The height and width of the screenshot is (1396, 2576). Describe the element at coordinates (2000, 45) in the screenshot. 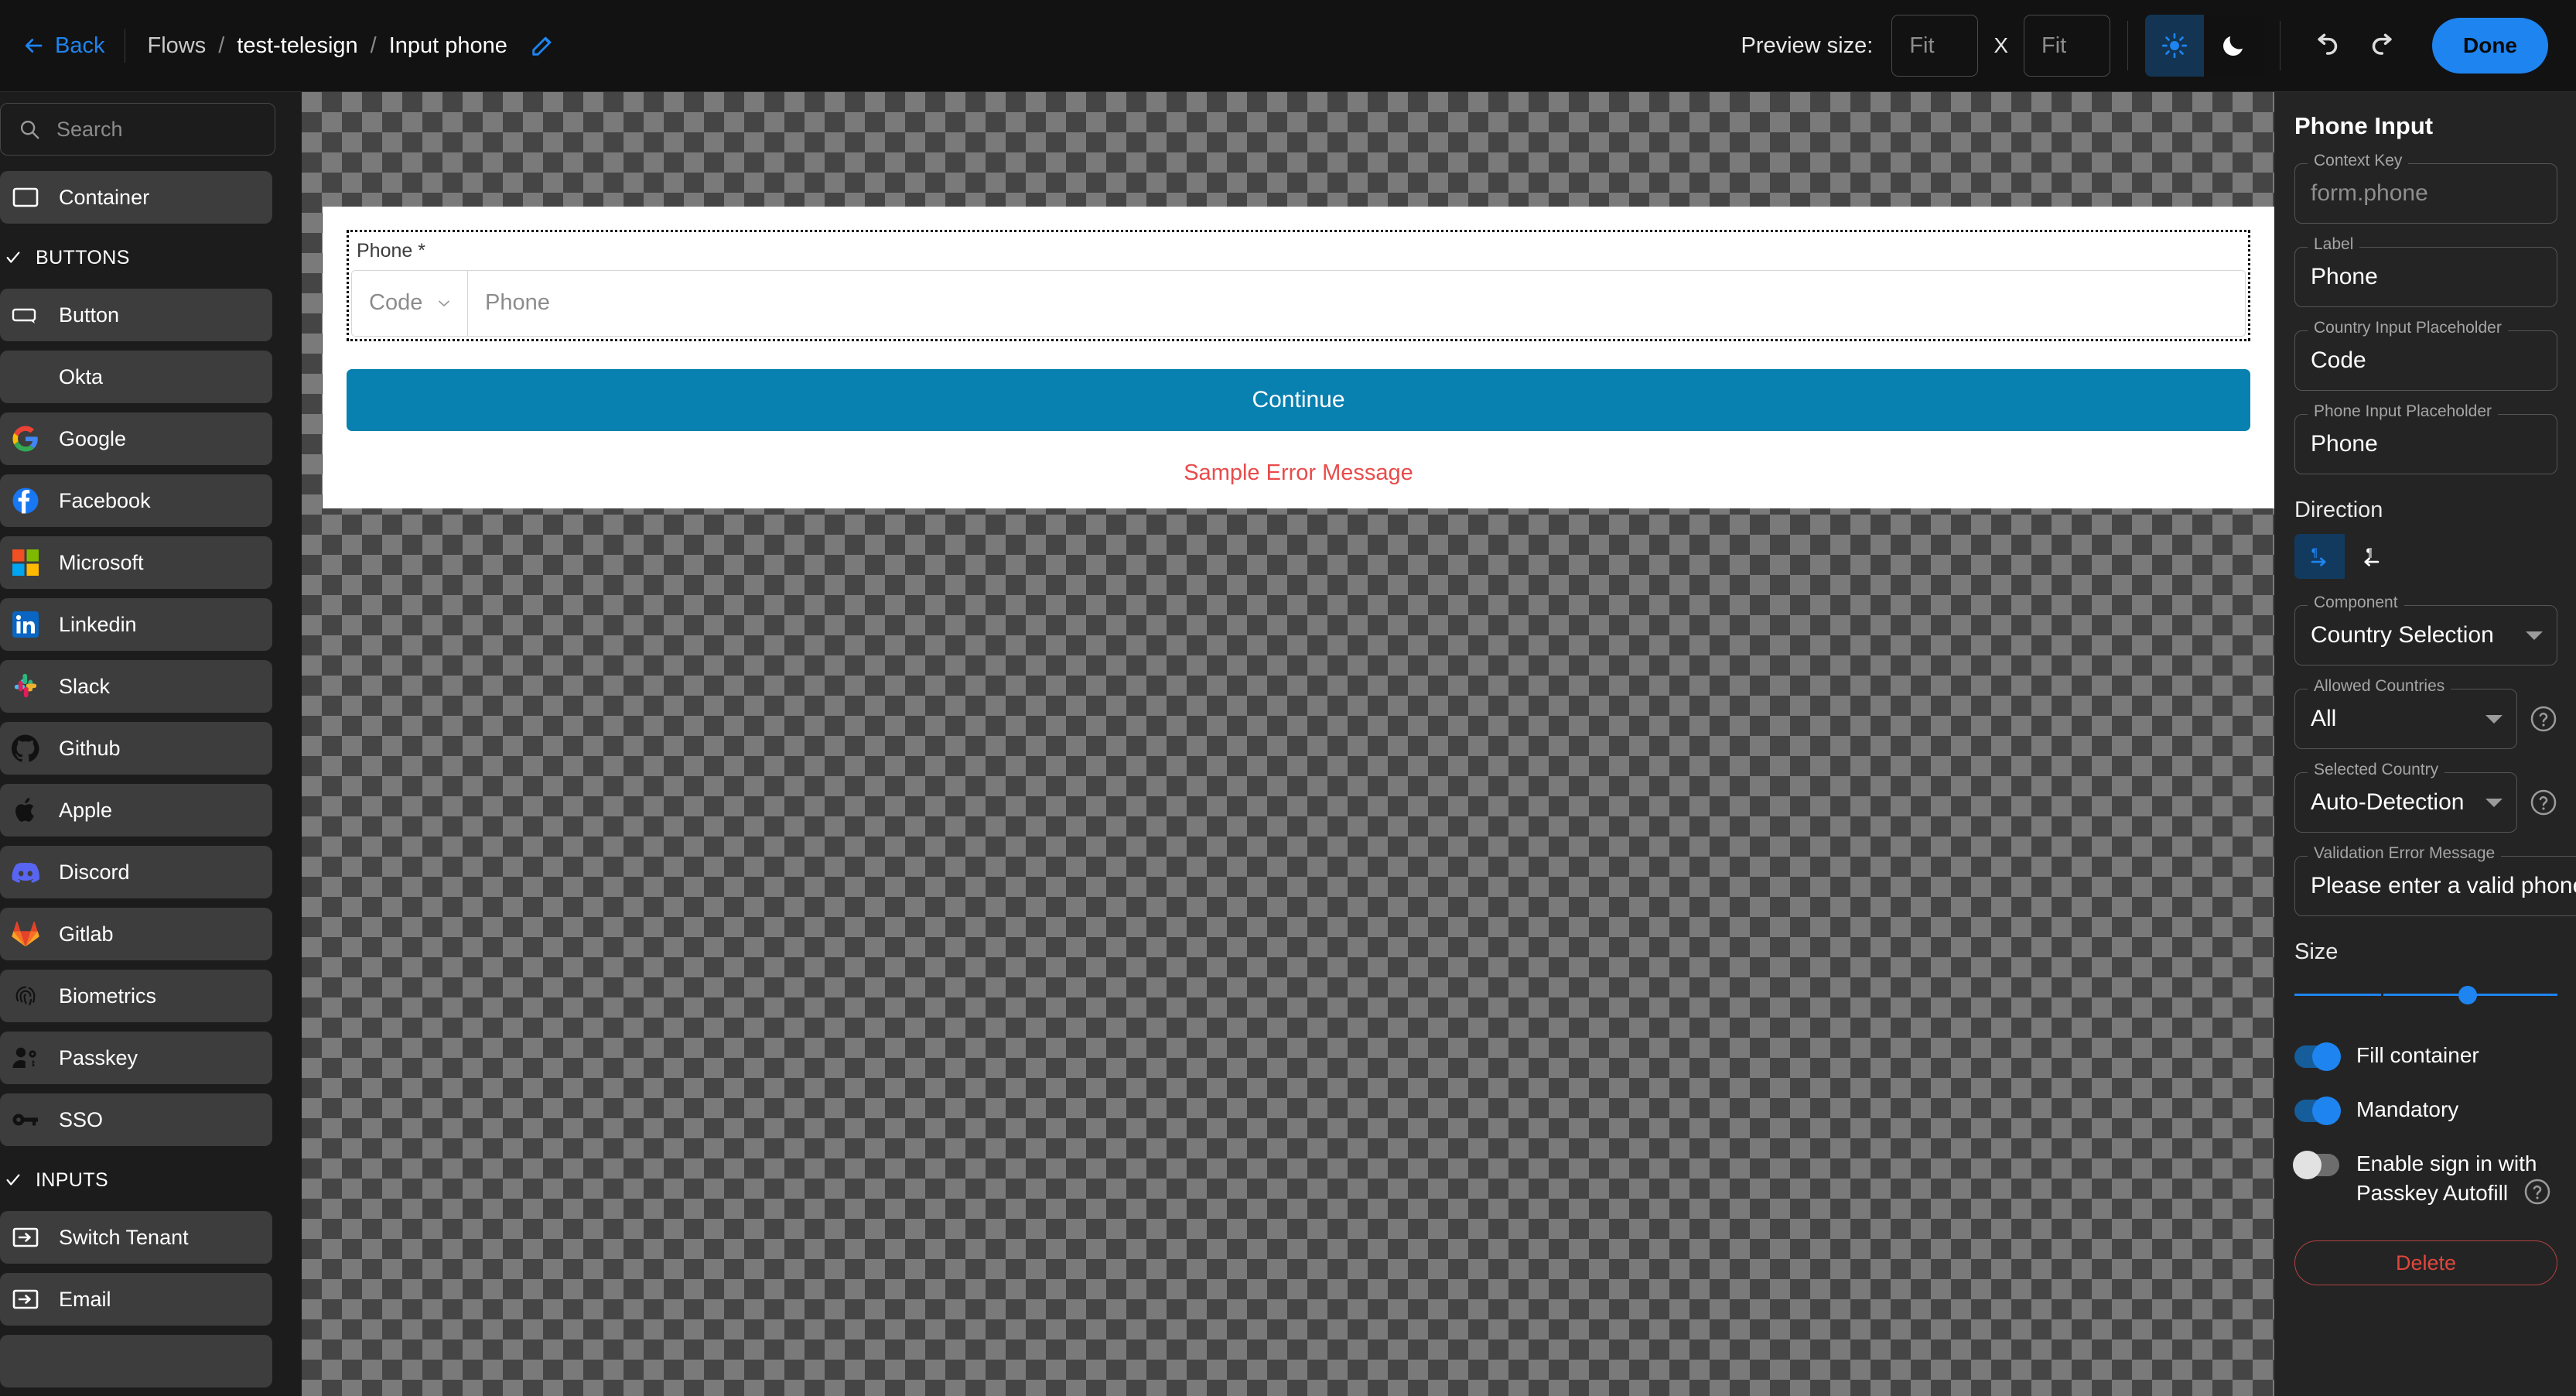

I see `size-separator: X` at that location.